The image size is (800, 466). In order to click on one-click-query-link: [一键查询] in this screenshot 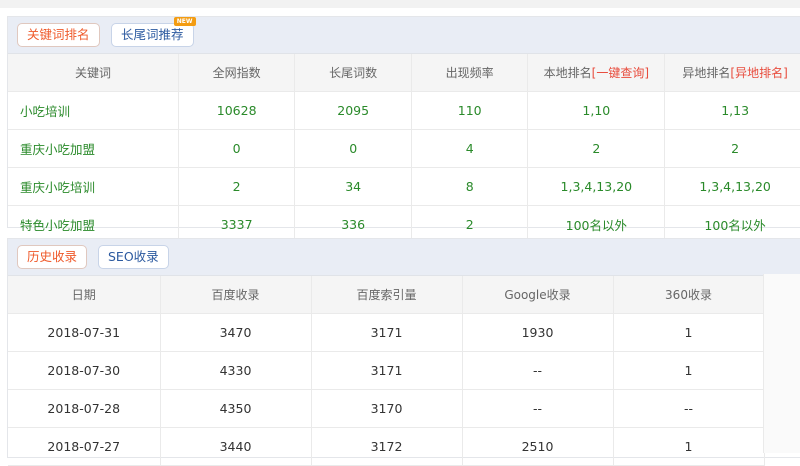, I will do `click(620, 73)`.